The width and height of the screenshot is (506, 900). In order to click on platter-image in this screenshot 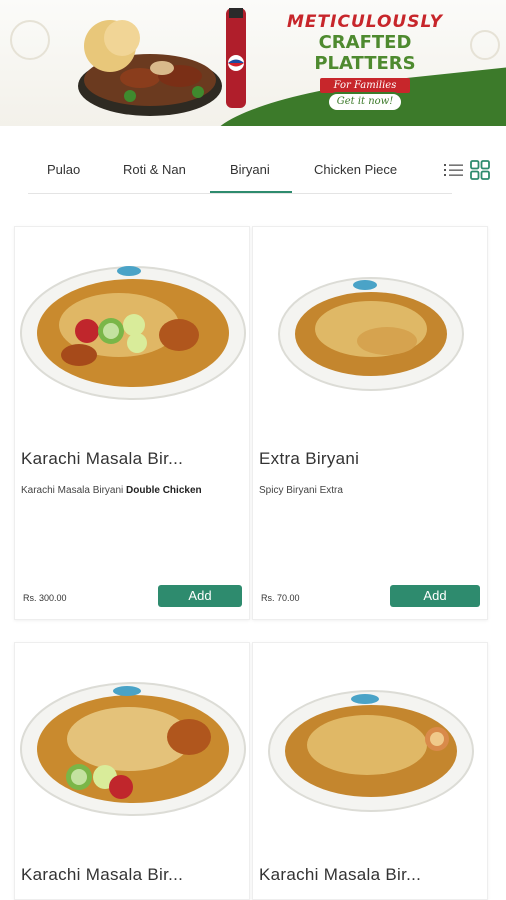, I will do `click(162, 62)`.